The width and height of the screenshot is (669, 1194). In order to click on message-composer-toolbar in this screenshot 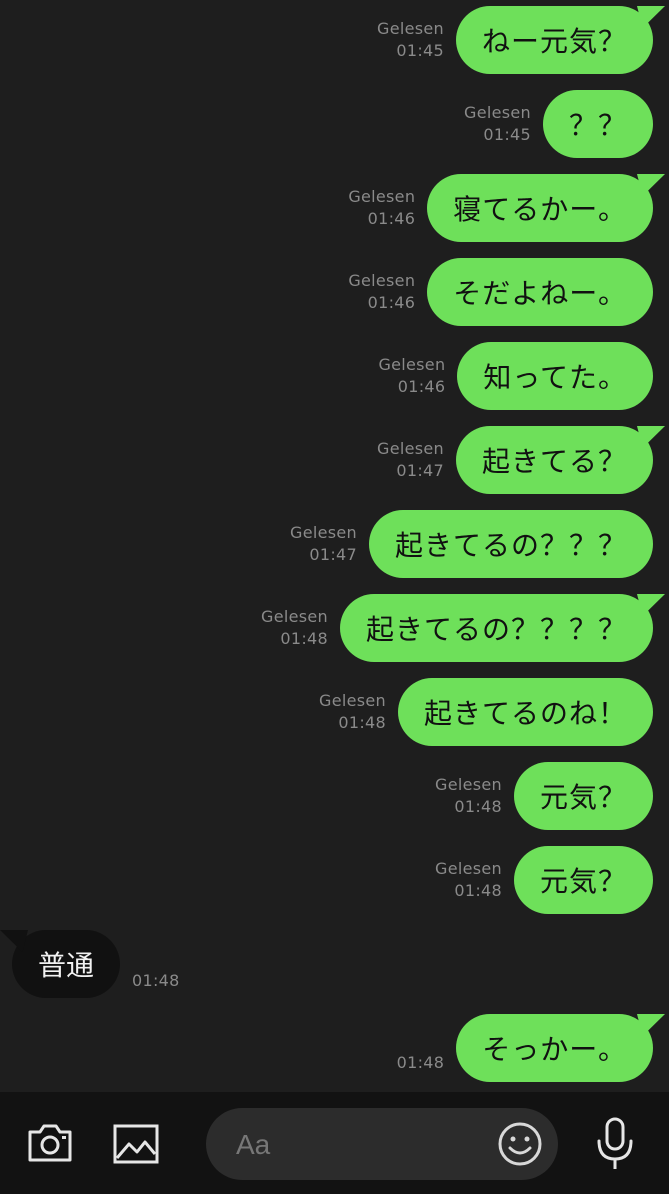, I will do `click(334, 1143)`.